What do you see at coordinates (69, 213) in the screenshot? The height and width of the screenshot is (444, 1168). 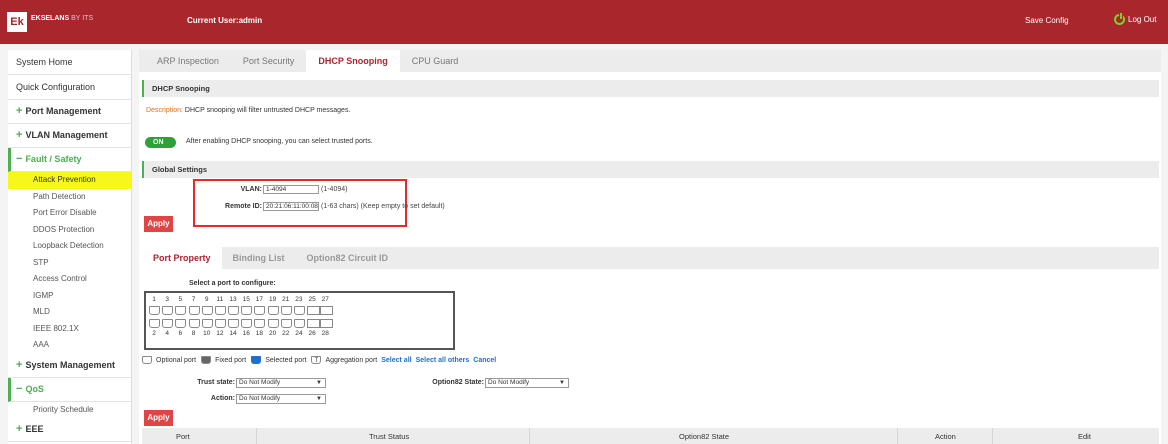 I see `sidebar-item-port-error-disable: Port Error Disable` at bounding box center [69, 213].